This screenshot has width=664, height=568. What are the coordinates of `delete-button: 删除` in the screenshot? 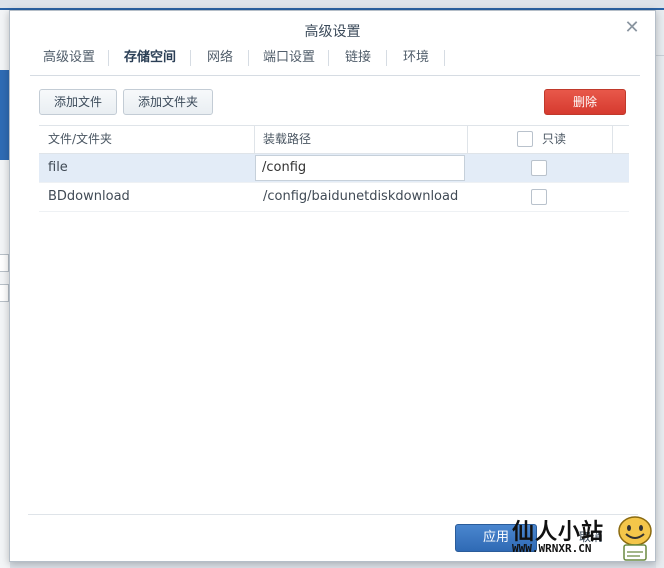 It's located at (585, 102).